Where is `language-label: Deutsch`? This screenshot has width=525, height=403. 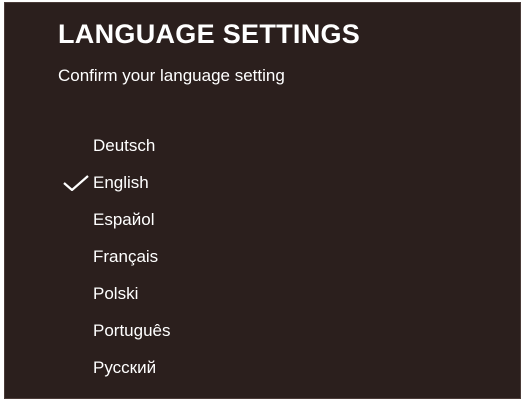 language-label: Deutsch is located at coordinates (124, 145).